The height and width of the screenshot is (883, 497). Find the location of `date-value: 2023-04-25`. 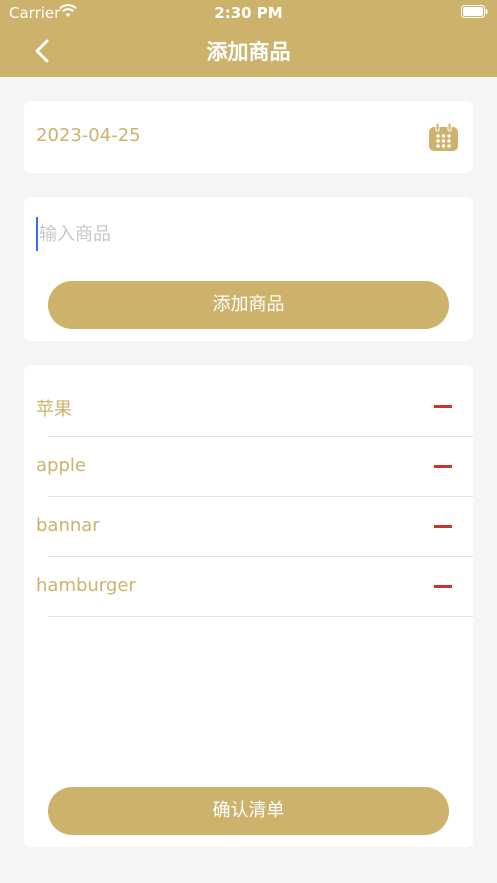

date-value: 2023-04-25 is located at coordinates (88, 135).